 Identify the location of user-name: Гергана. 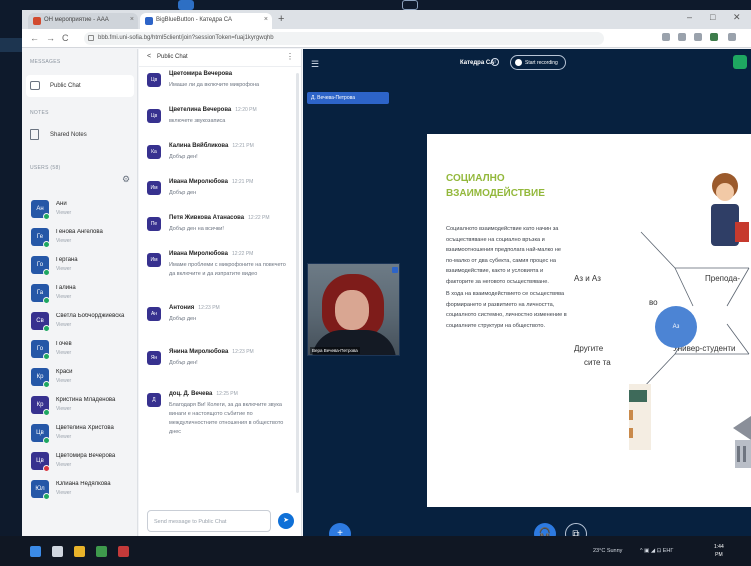
(67, 260).